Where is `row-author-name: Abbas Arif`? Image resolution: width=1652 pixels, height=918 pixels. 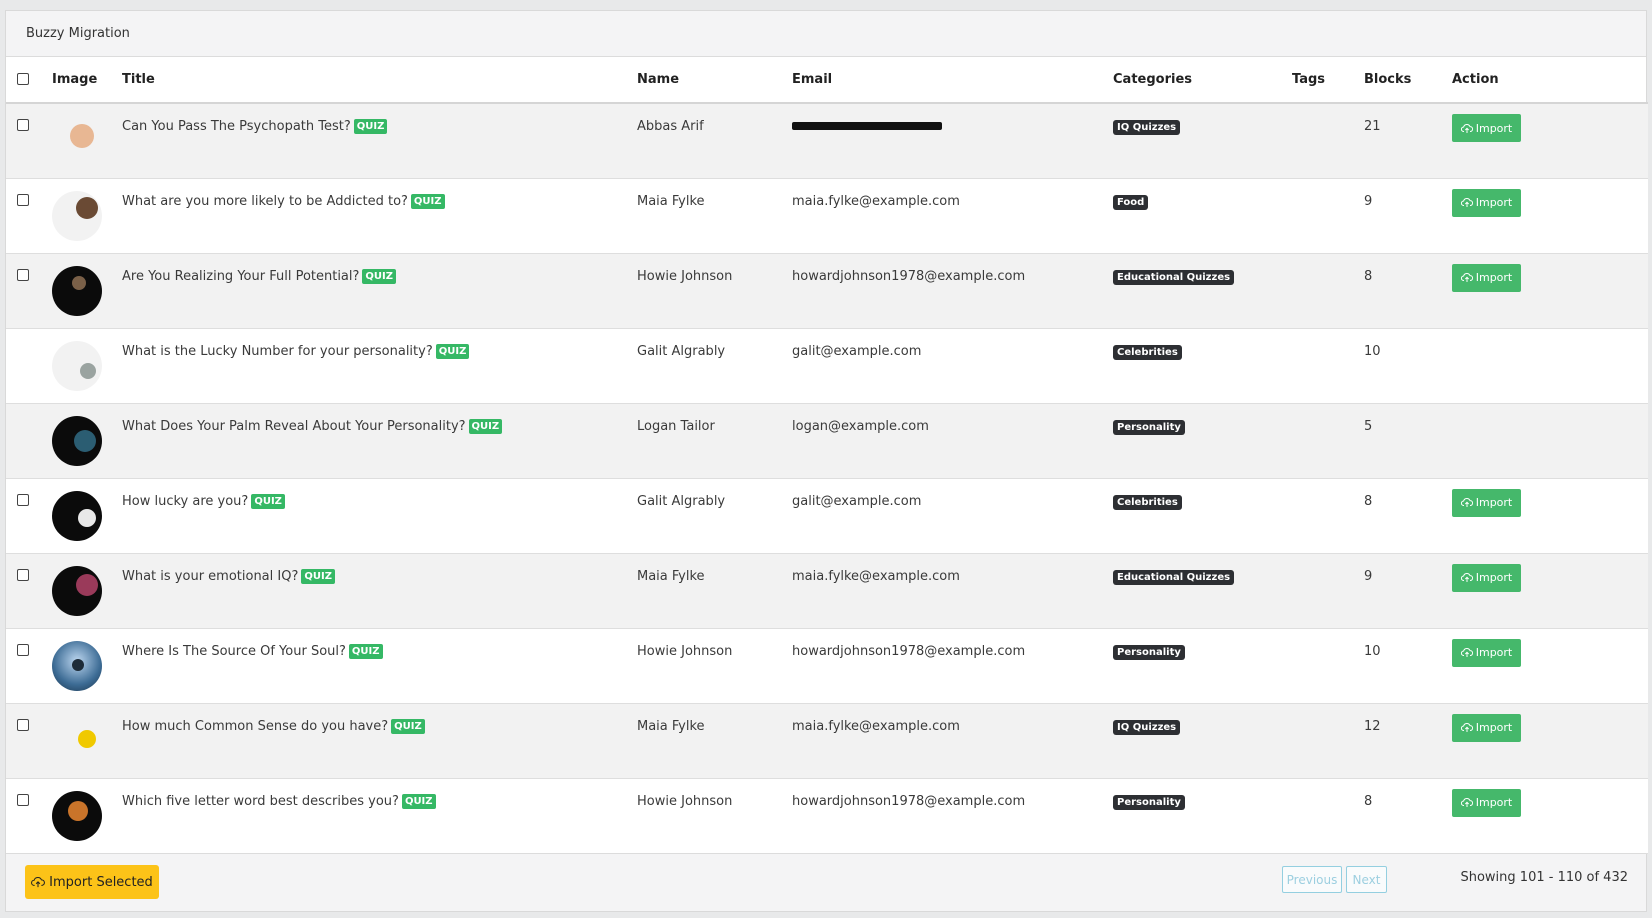 row-author-name: Abbas Arif is located at coordinates (670, 126).